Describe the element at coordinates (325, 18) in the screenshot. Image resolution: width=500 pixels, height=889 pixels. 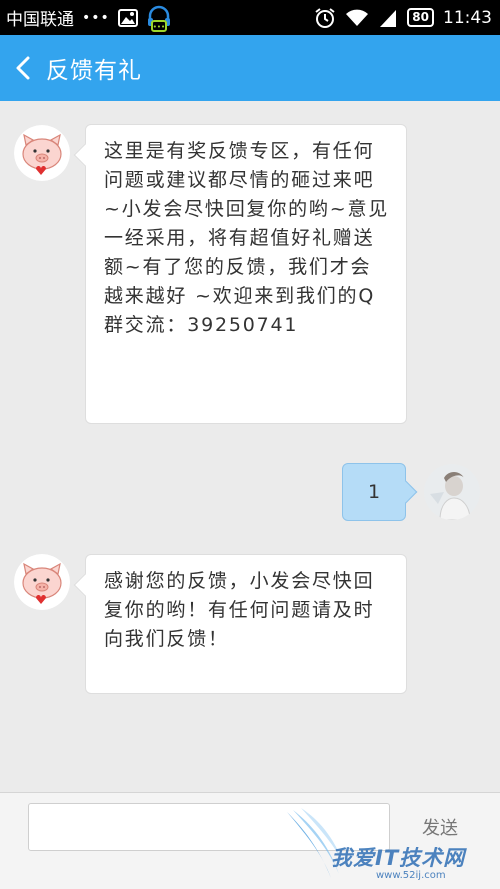
I see `alarm-icon` at that location.